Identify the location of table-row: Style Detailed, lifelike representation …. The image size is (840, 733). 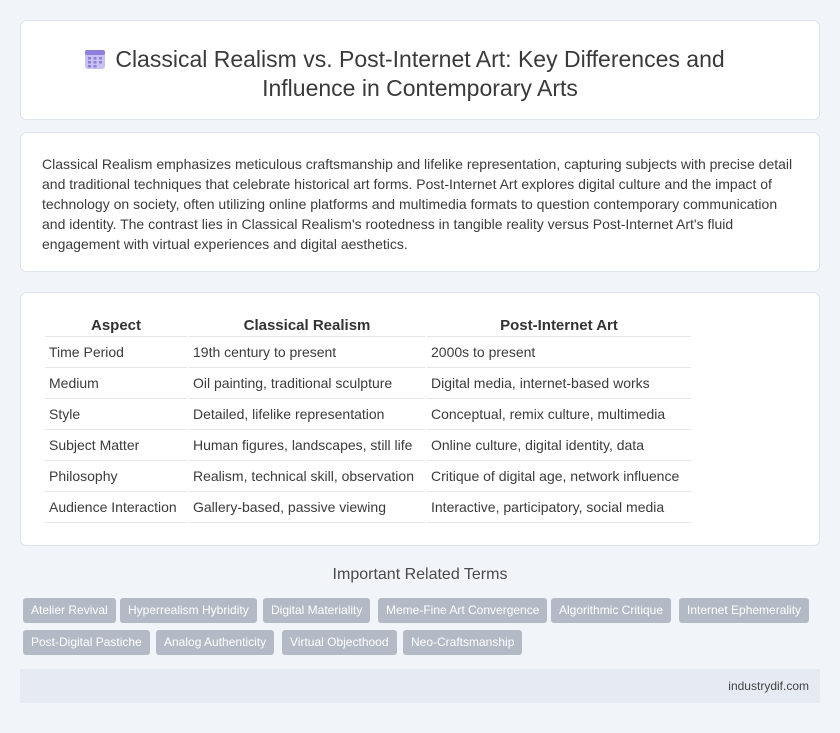
(368, 414).